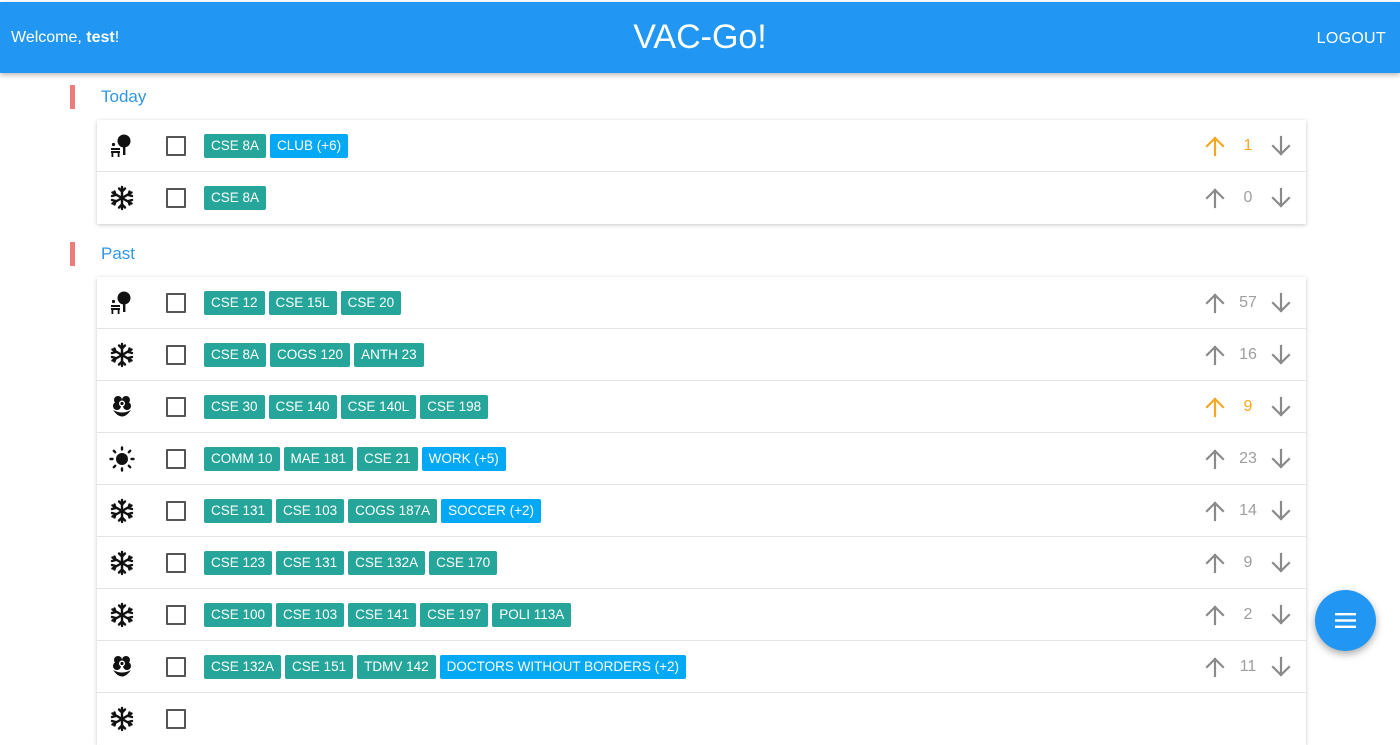 The image size is (1400, 745). Describe the element at coordinates (491, 511) in the screenshot. I see `activity-tag: SOCCER (+2)` at that location.